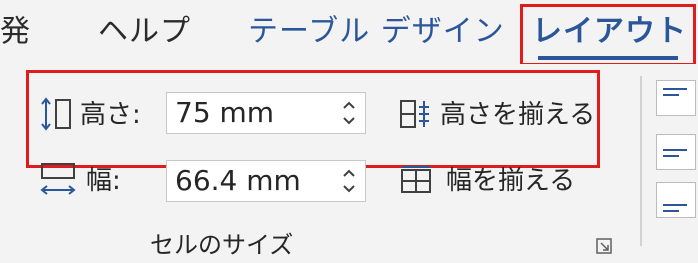 The width and height of the screenshot is (698, 263). I want to click on tab-layout: レイアウト, so click(609, 32).